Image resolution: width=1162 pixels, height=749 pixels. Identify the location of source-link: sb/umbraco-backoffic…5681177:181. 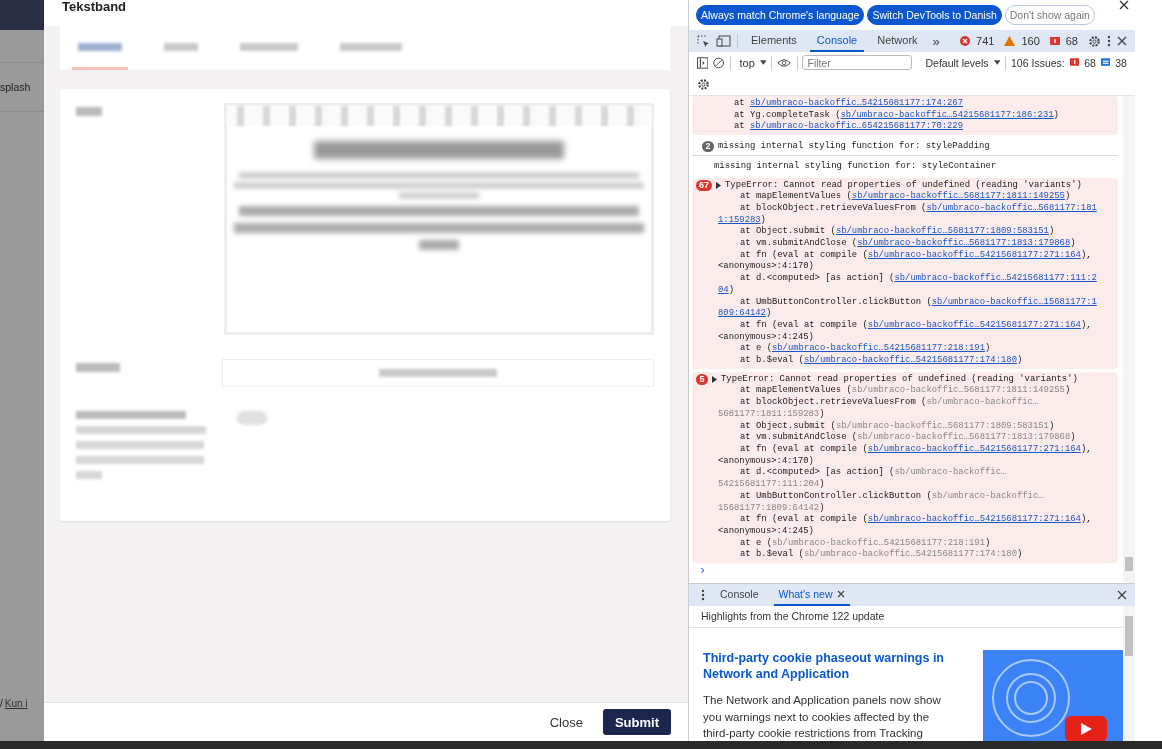
(1011, 207).